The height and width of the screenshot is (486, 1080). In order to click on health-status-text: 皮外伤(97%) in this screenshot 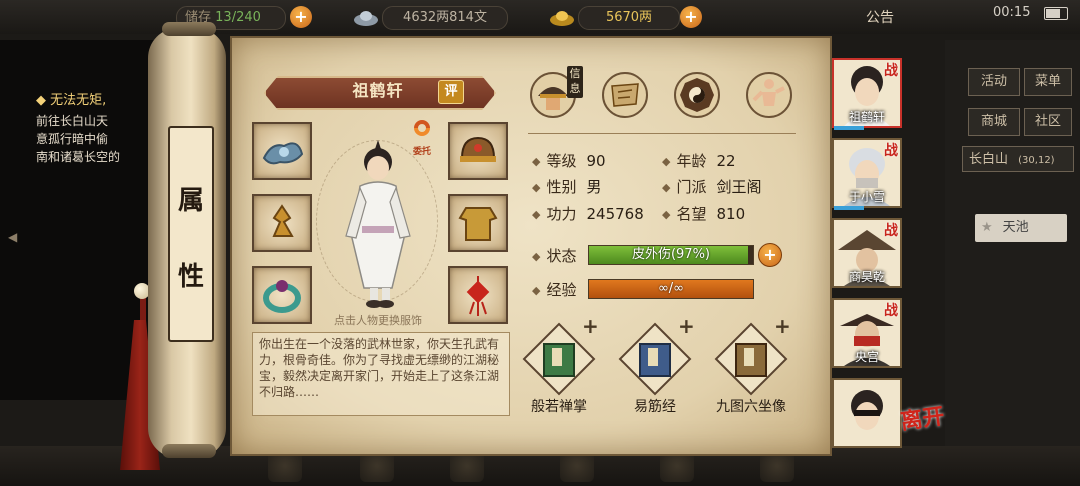, I will do `click(671, 254)`.